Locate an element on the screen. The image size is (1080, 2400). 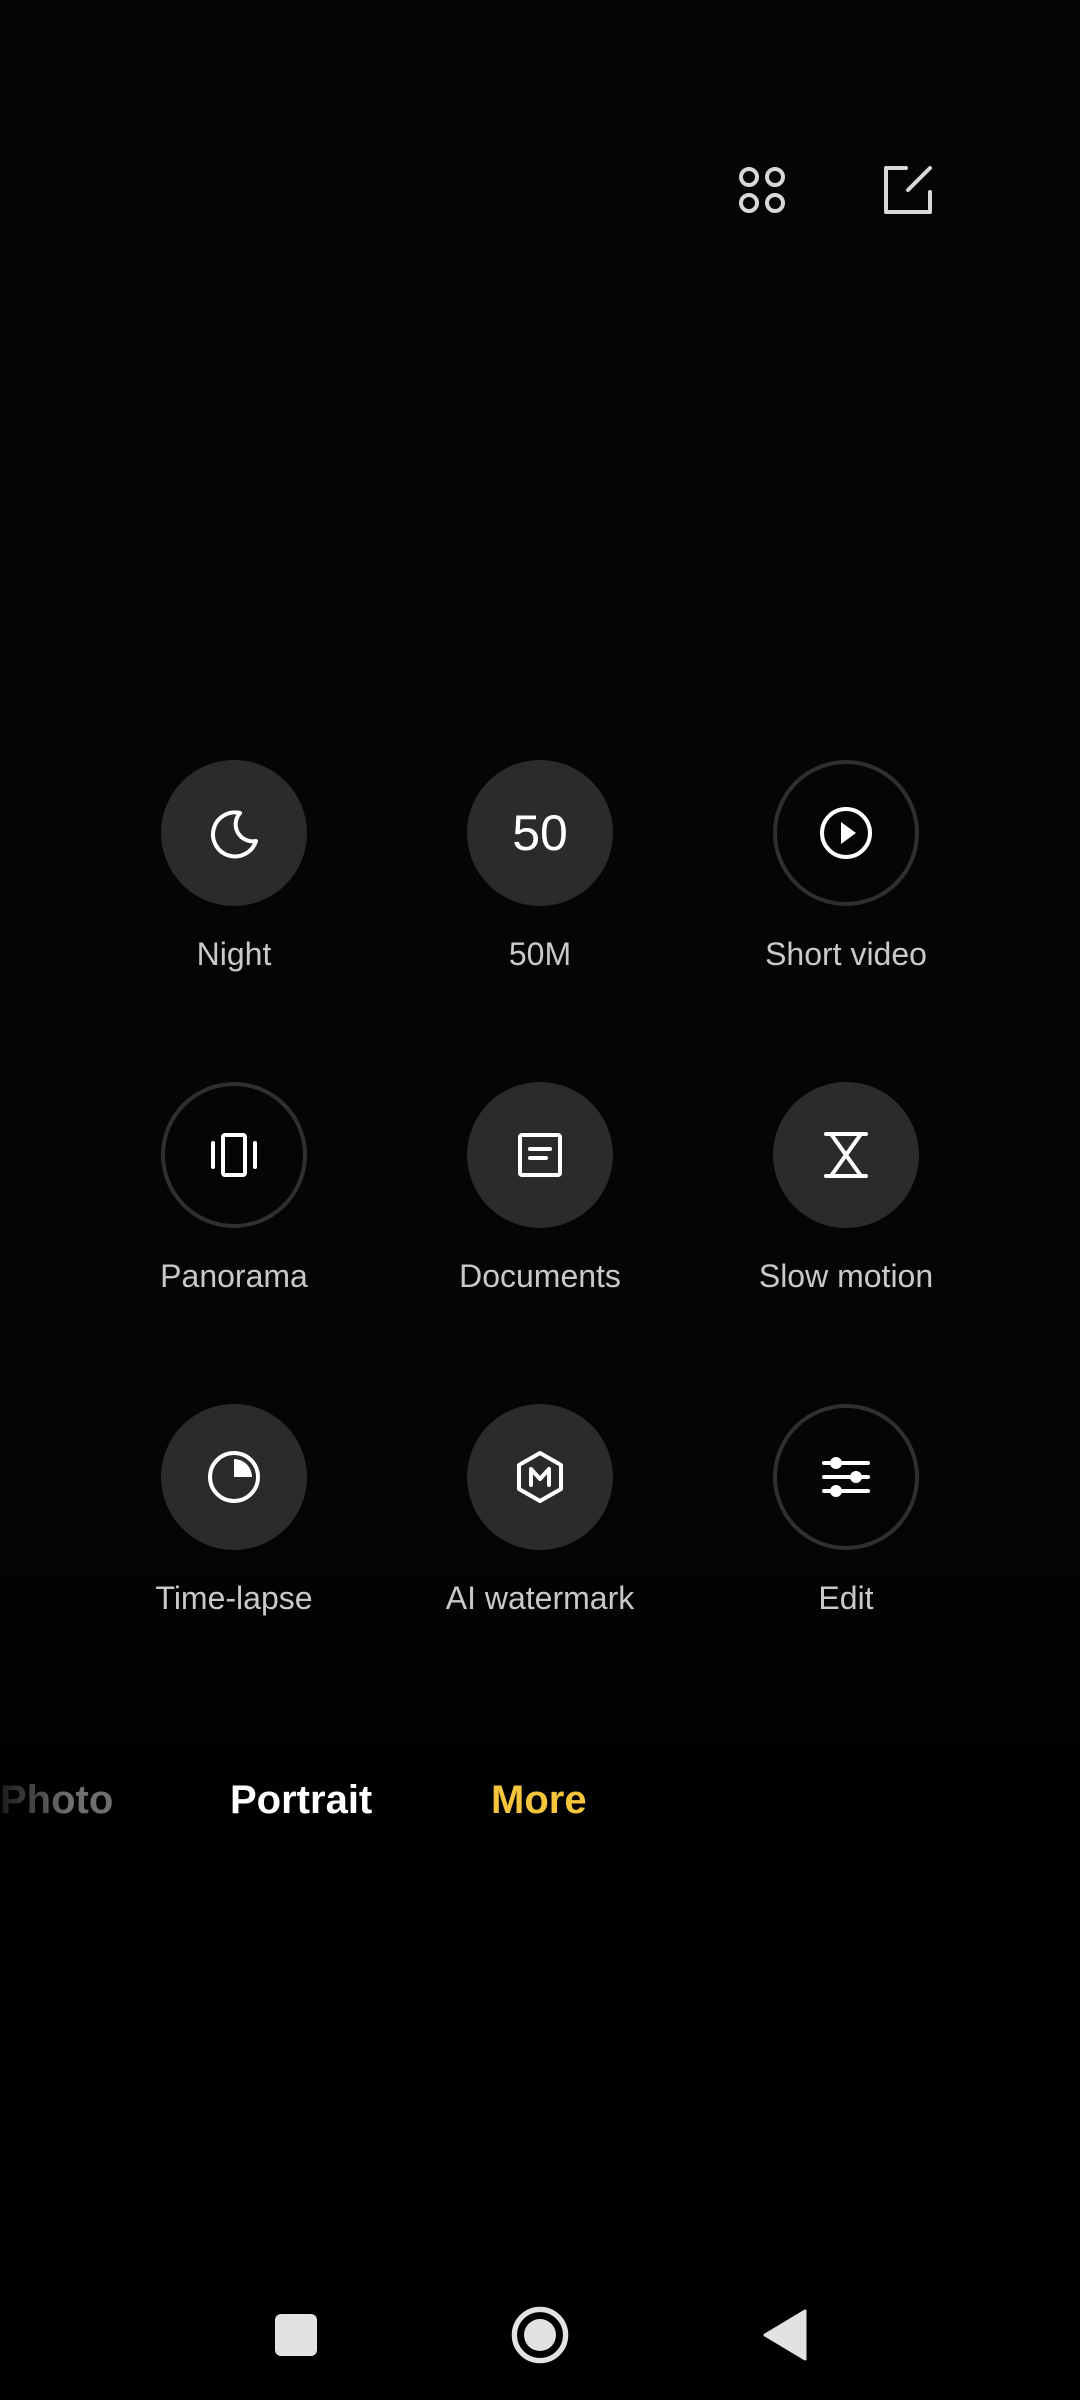
hourglass-icon is located at coordinates (846, 1155).